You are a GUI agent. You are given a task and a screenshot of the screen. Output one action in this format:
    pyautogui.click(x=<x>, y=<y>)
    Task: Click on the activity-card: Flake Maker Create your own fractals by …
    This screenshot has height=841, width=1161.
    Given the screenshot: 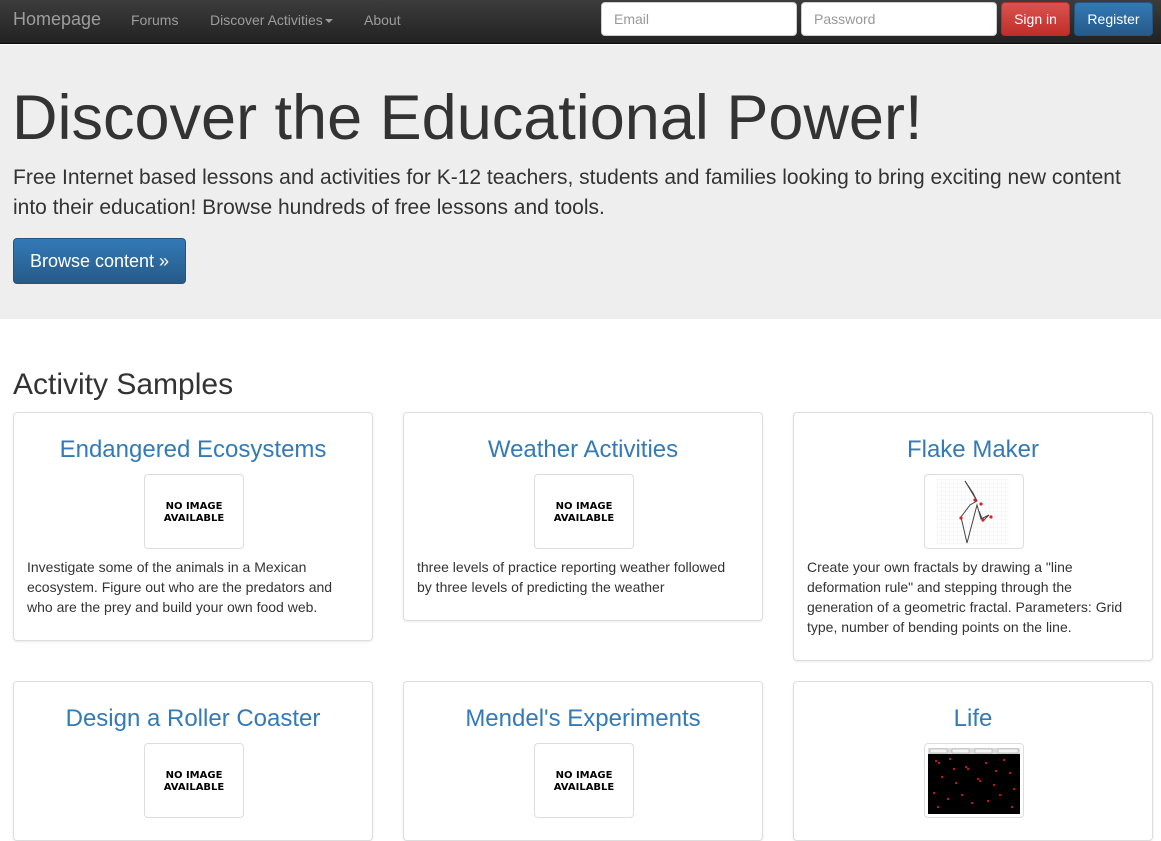 What is the action you would take?
    pyautogui.click(x=973, y=536)
    